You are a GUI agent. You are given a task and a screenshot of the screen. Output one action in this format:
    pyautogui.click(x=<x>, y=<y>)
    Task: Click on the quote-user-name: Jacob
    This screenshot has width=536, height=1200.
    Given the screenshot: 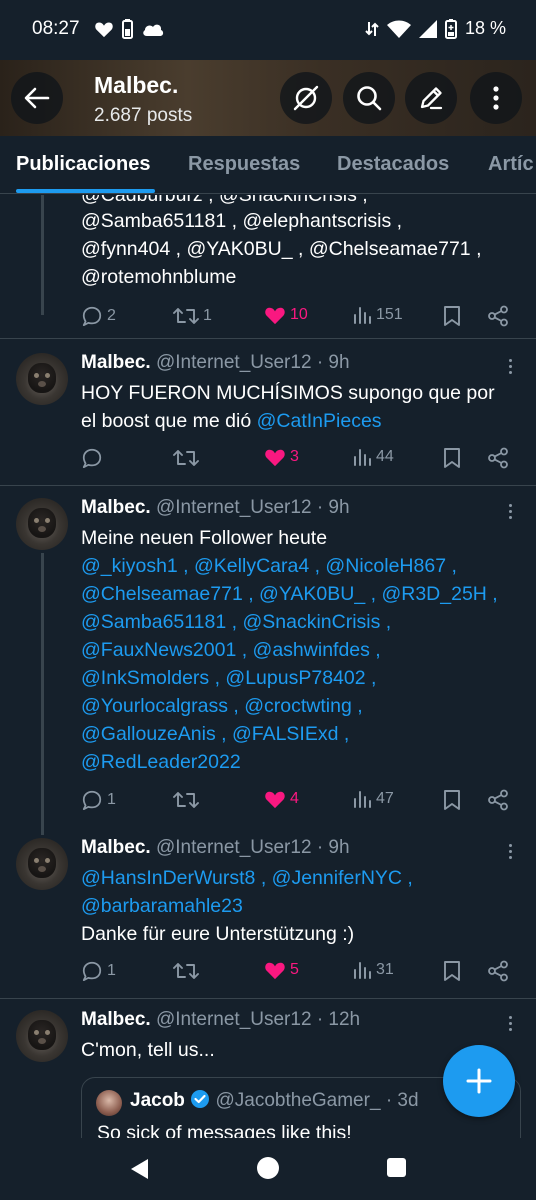 What is the action you would take?
    pyautogui.click(x=157, y=1100)
    